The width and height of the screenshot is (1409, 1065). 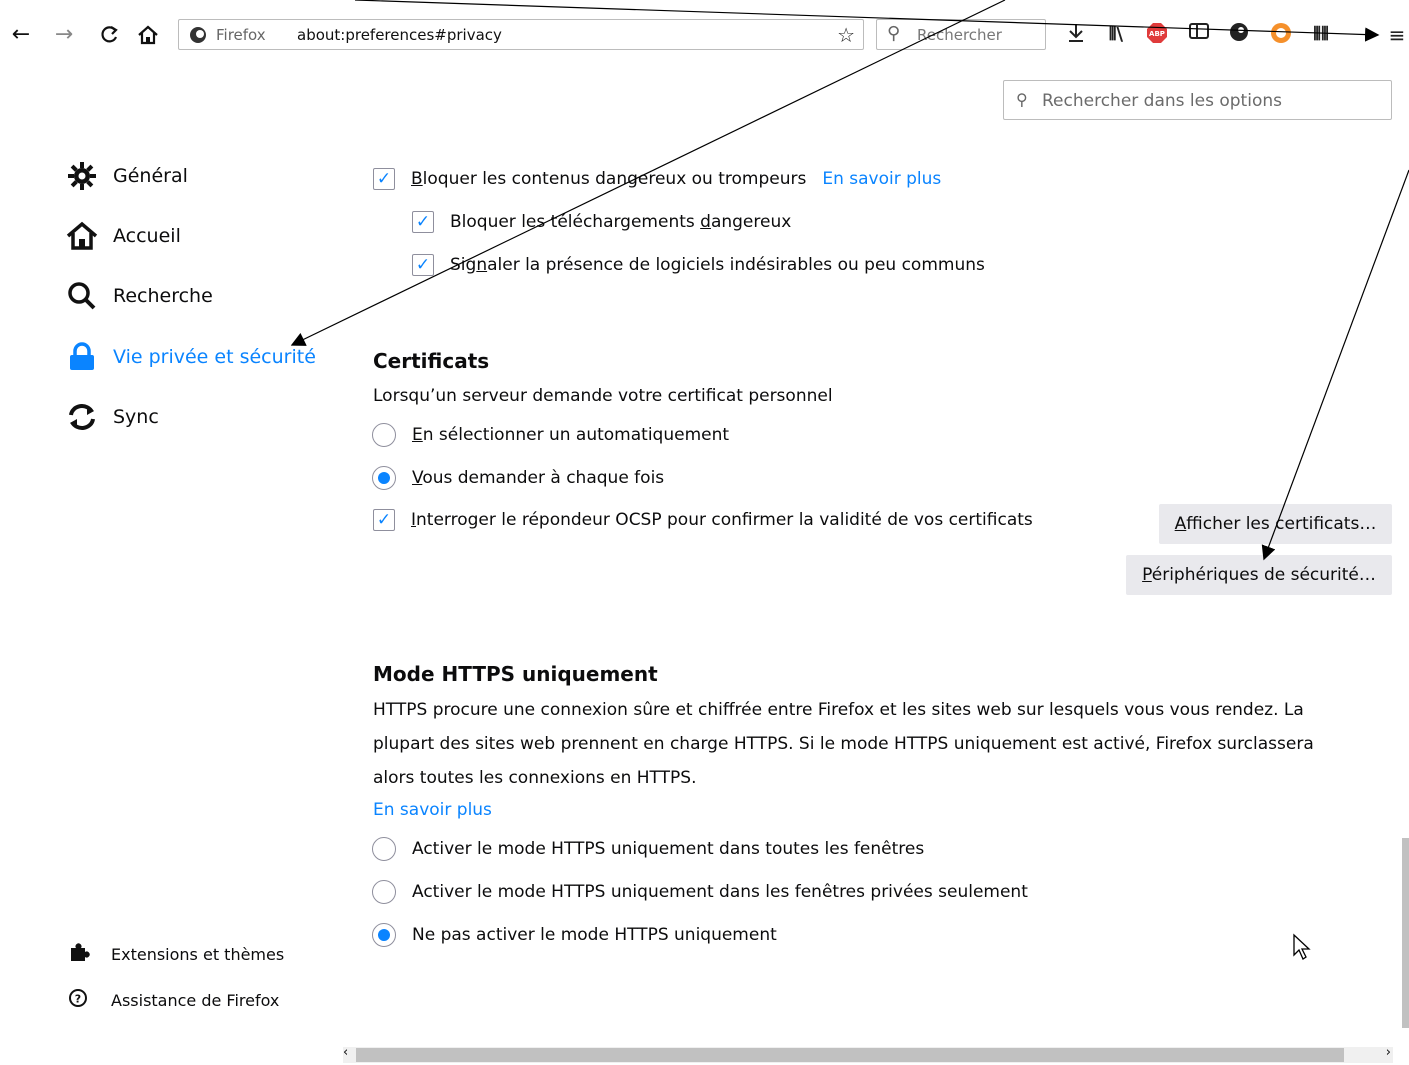 What do you see at coordinates (198, 35) in the screenshot?
I see `firefox-icon` at bounding box center [198, 35].